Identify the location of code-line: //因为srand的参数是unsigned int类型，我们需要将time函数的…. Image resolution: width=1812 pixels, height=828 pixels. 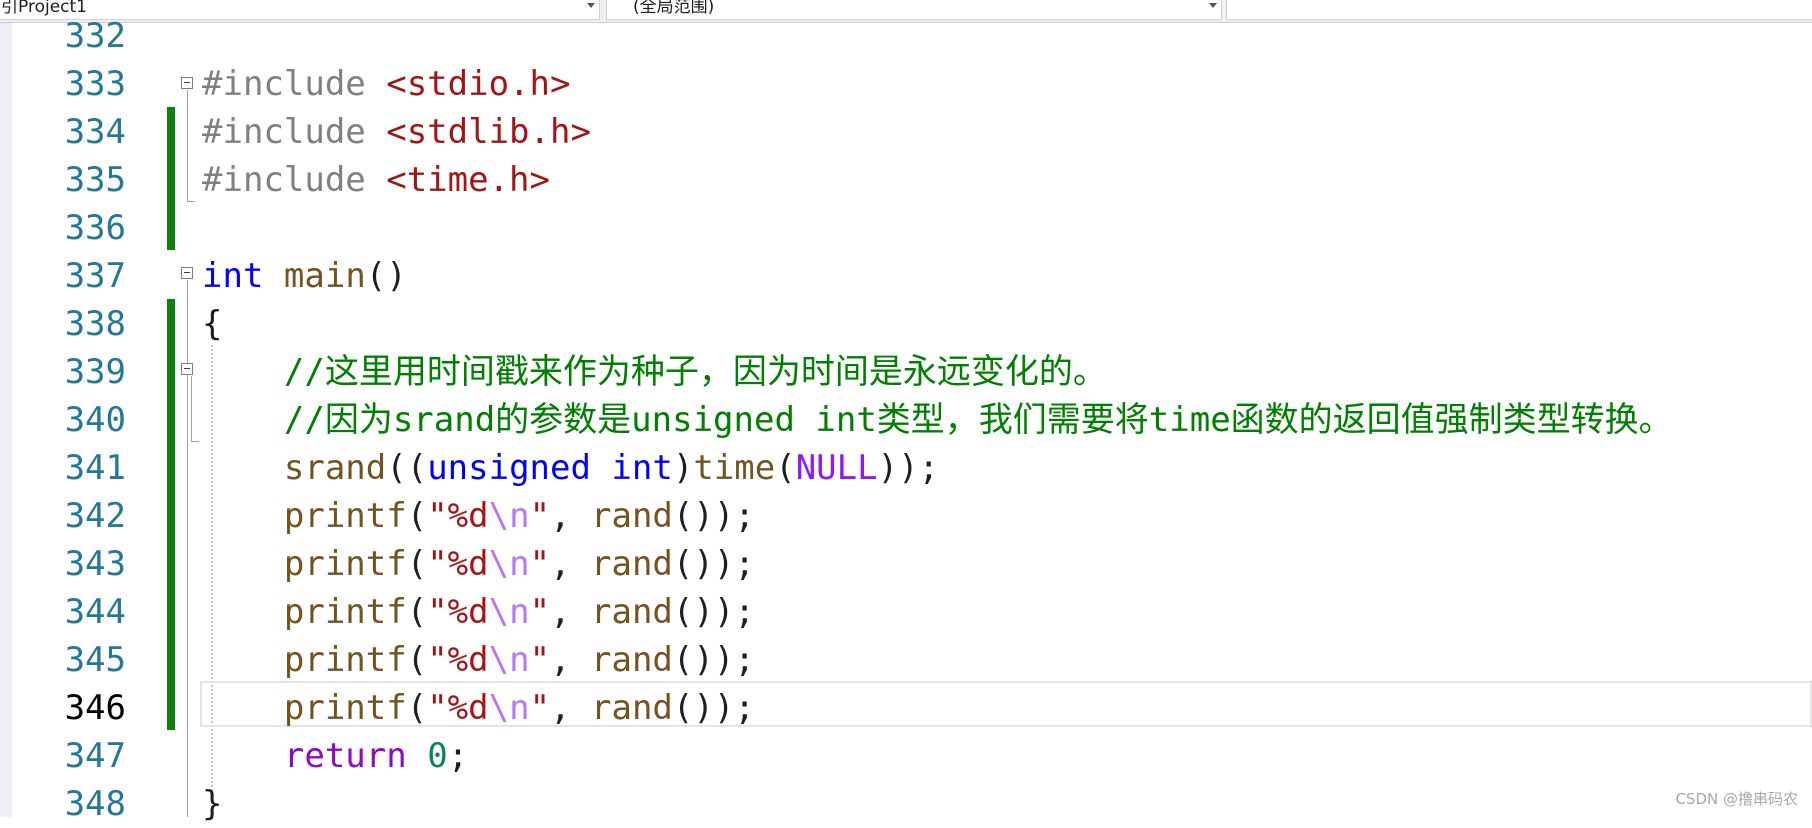
(937, 420).